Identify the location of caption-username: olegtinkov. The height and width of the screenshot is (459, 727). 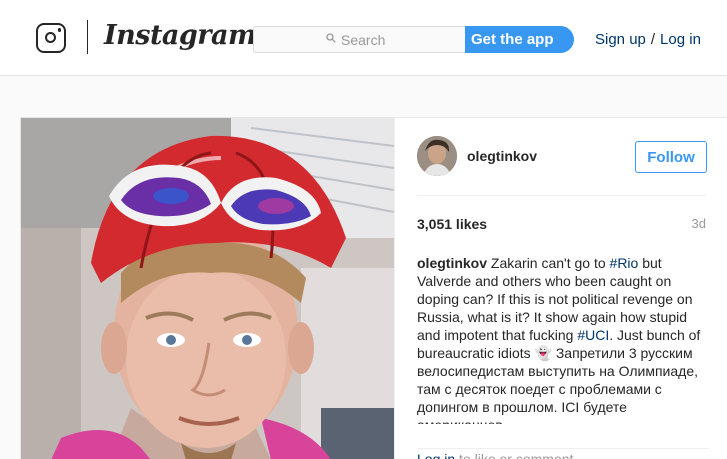
(452, 263).